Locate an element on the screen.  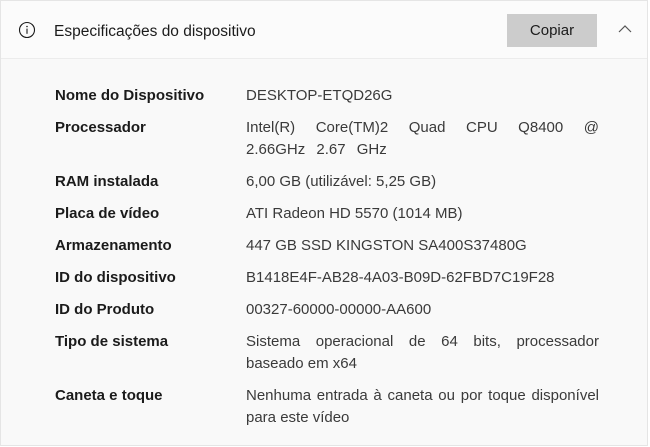
spec-label: Nome do Dispositivo is located at coordinates (130, 95).